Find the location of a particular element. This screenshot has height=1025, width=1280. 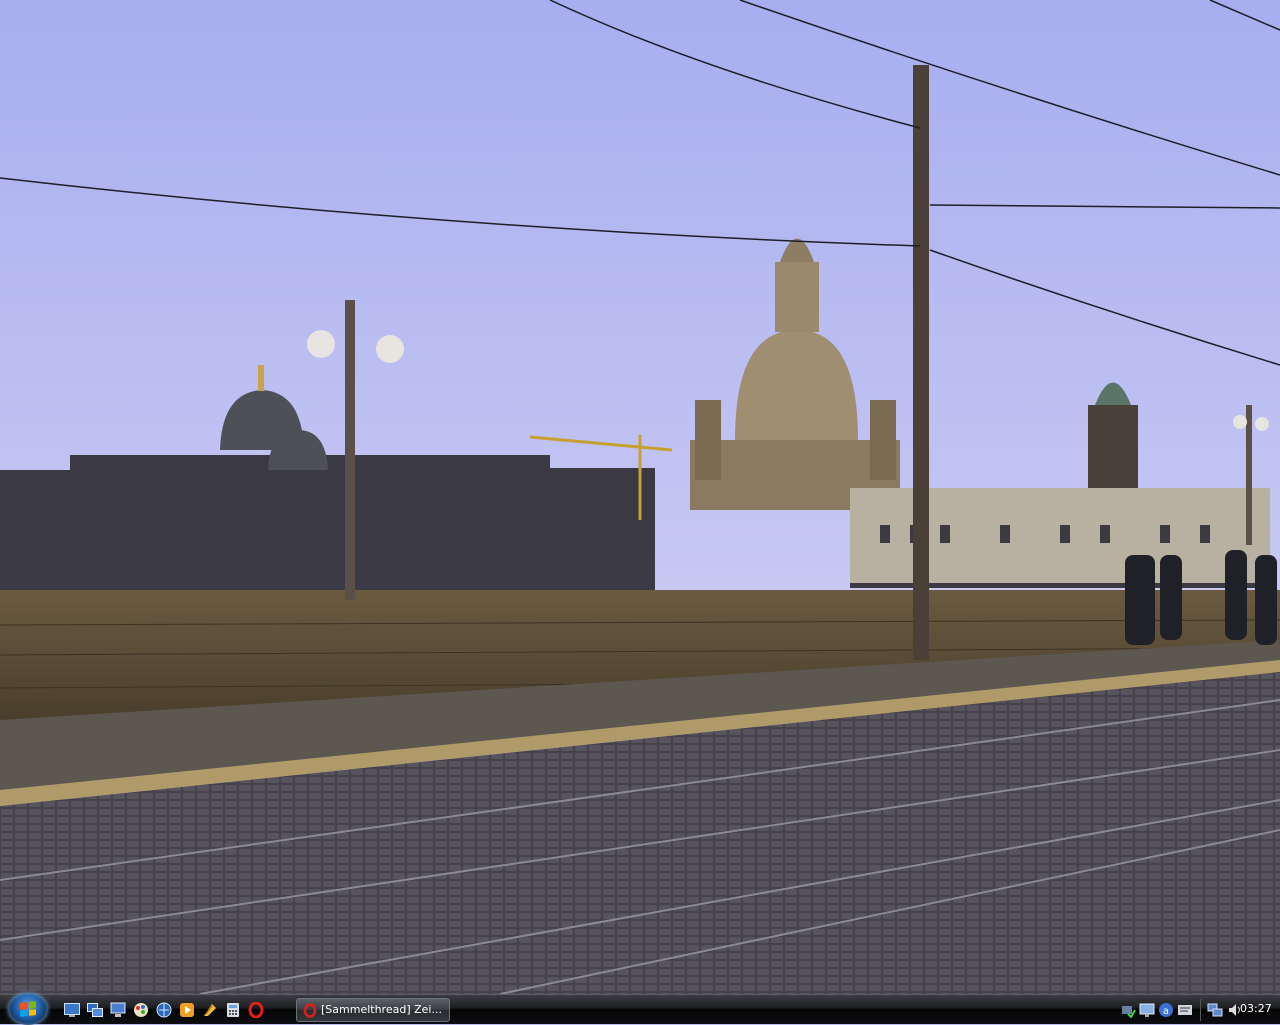

network-check-icon is located at coordinates (1128, 1010).